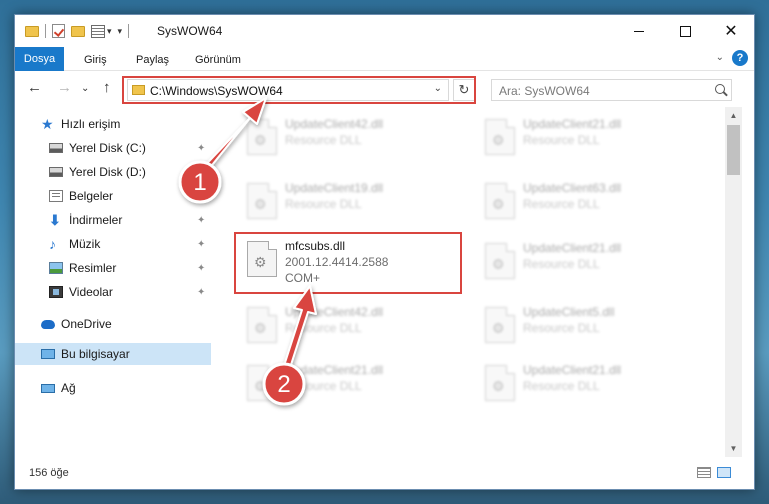 This screenshot has width=769, height=504. Describe the element at coordinates (98, 31) in the screenshot. I see `properties-icon` at that location.